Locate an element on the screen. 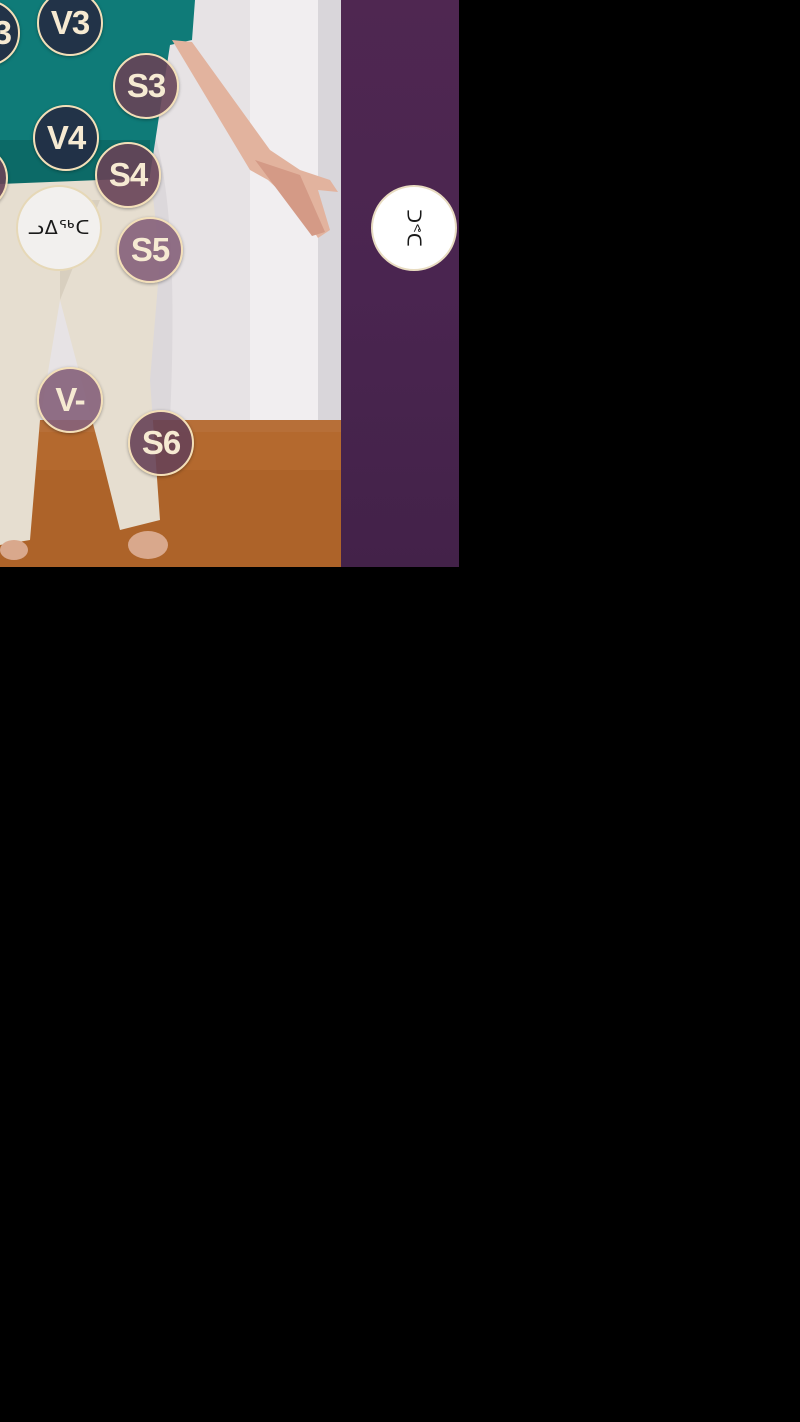 Image resolution: width=800 pixels, height=1422 pixels. side-glyph-button: ᑐᕝᑕ is located at coordinates (414, 228).